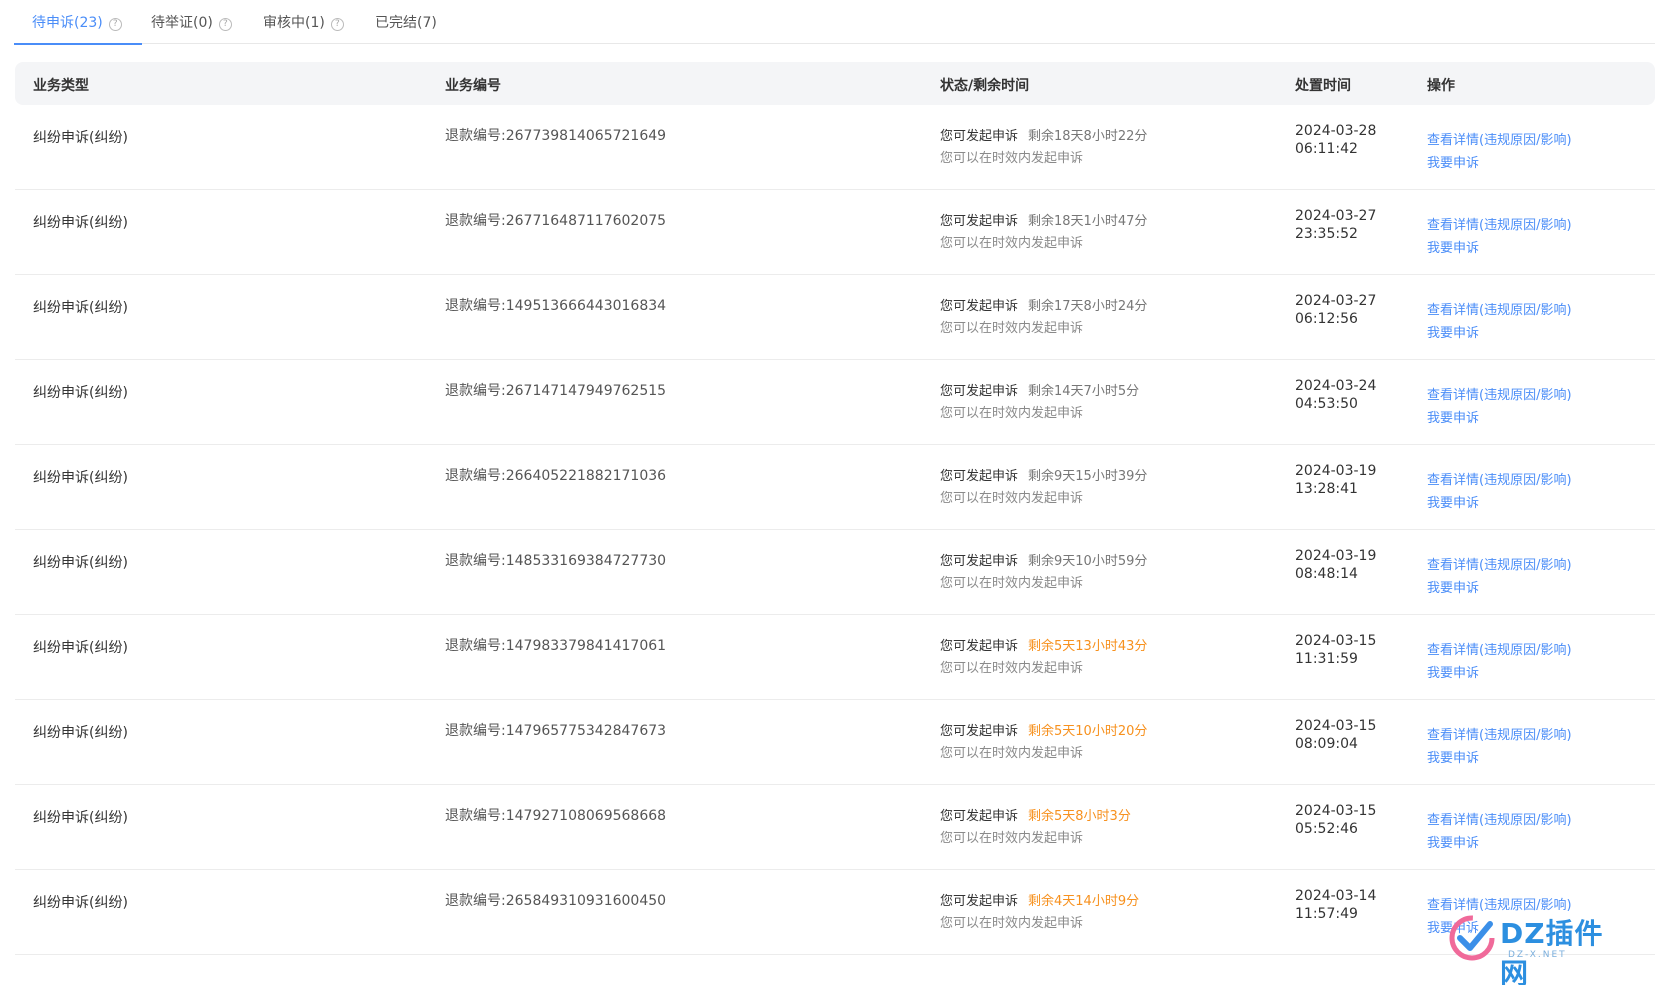 The height and width of the screenshot is (985, 1667). Describe the element at coordinates (1326, 574) in the screenshot. I see `handle-clock: 08:48:14` at that location.